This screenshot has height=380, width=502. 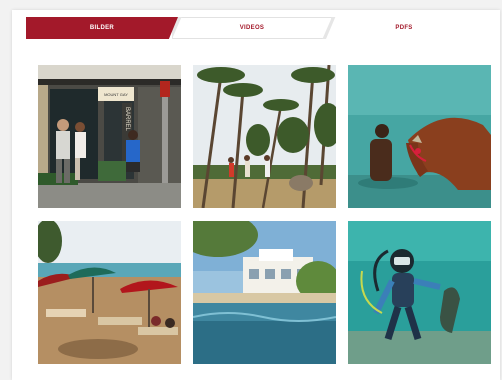 What do you see at coordinates (419, 136) in the screenshot?
I see `photo-horse-sea` at bounding box center [419, 136].